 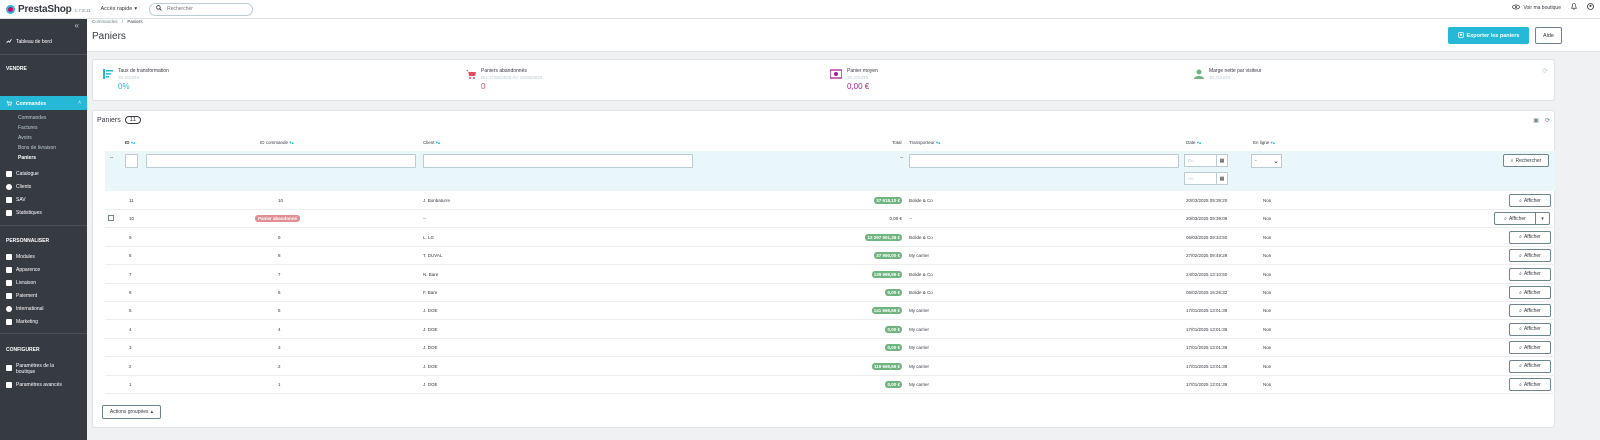 I want to click on search-input, so click(x=207, y=9).